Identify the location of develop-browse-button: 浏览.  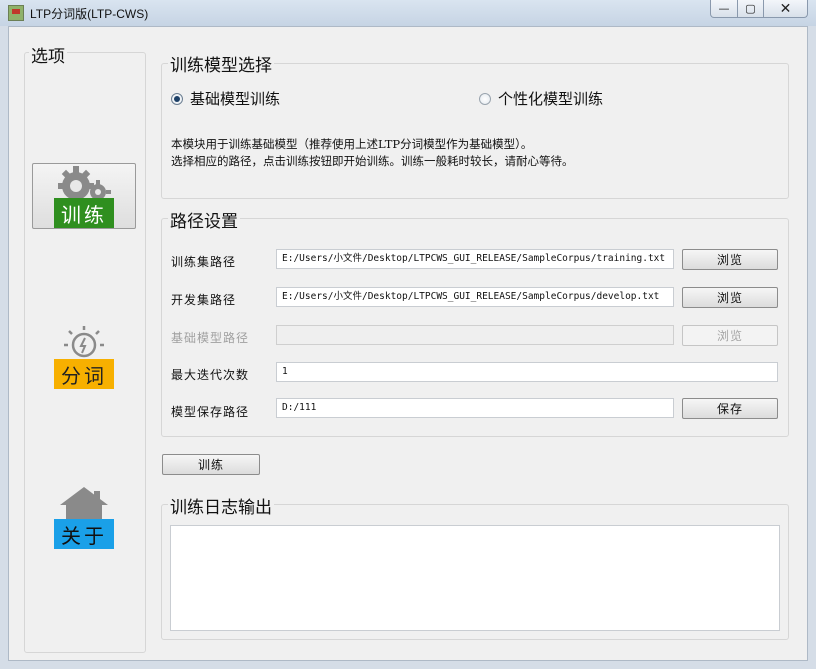
(730, 297).